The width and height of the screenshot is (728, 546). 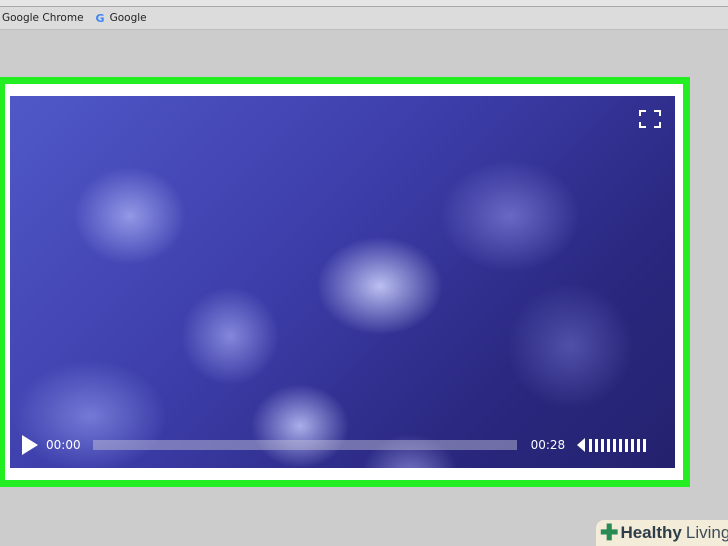 I want to click on player-controls: 00:00 00:28, so click(x=342, y=445).